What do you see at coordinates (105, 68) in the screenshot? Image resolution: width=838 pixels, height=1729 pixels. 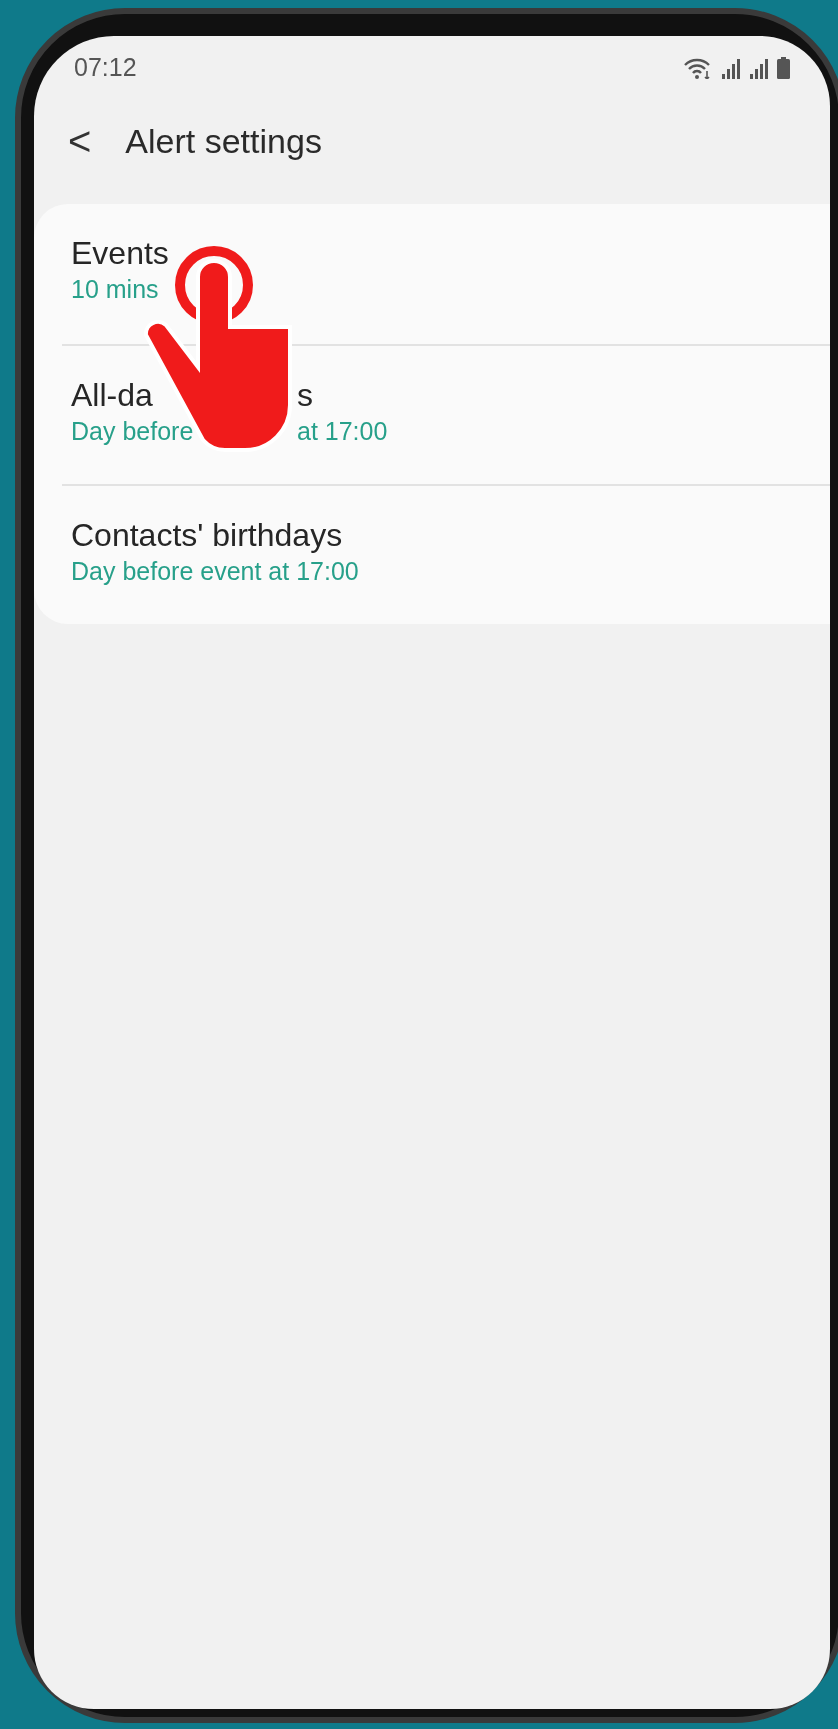 I see `status-time: 07:12` at bounding box center [105, 68].